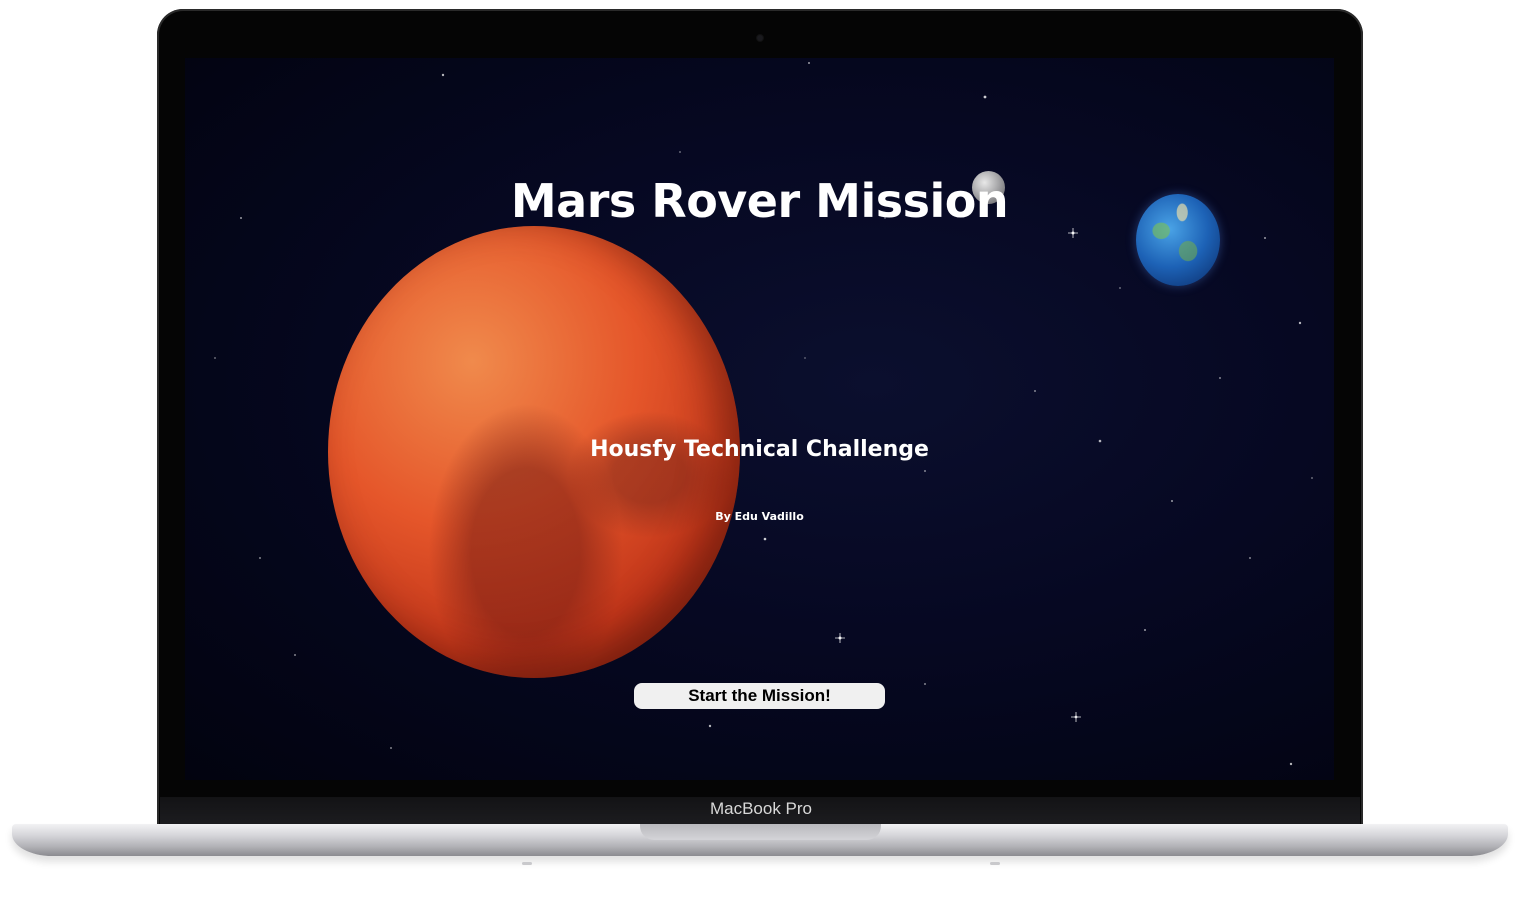  I want to click on start-mission-button: Start the Mission!, so click(759, 696).